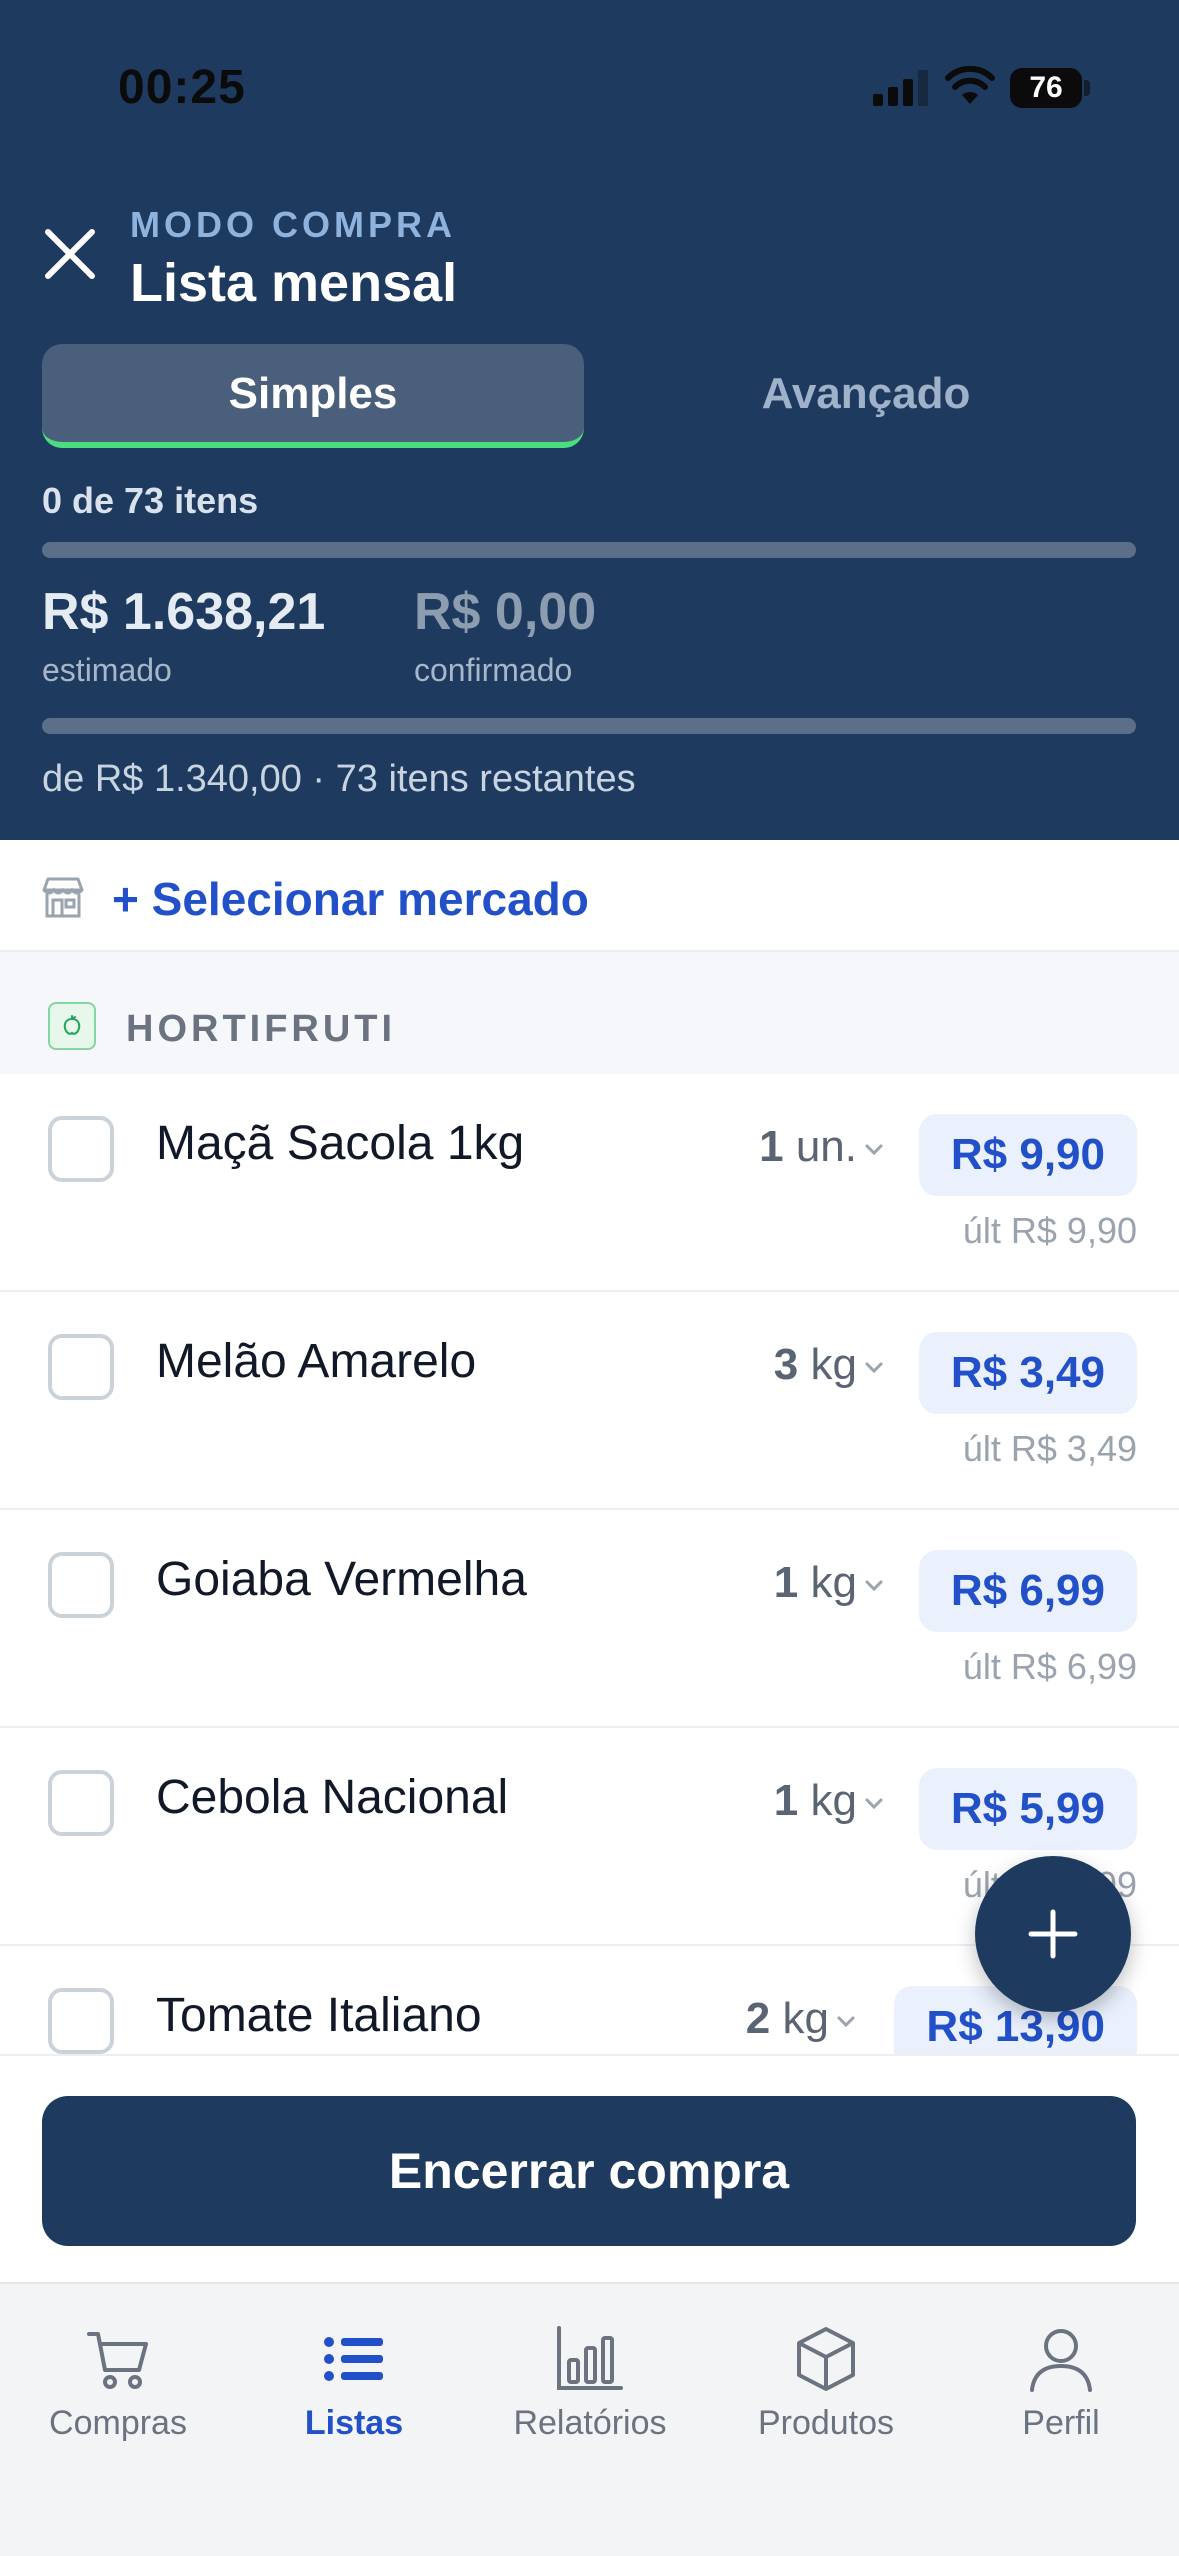 This screenshot has height=2556, width=1179. What do you see at coordinates (316, 1361) in the screenshot?
I see `item-name: Melão Amarelo` at bounding box center [316, 1361].